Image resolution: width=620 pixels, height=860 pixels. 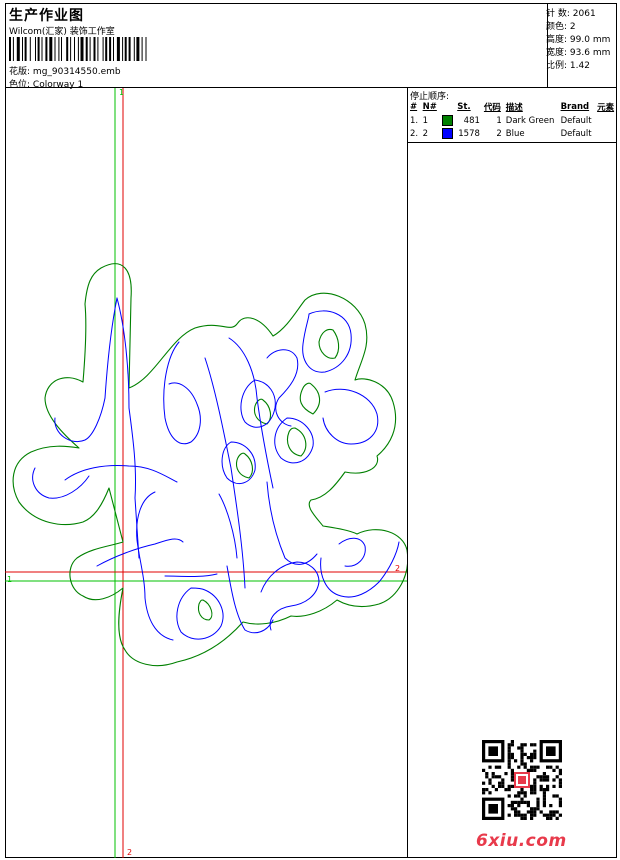 What do you see at coordinates (499, 120) in the screenshot?
I see `row-code: 1` at bounding box center [499, 120].